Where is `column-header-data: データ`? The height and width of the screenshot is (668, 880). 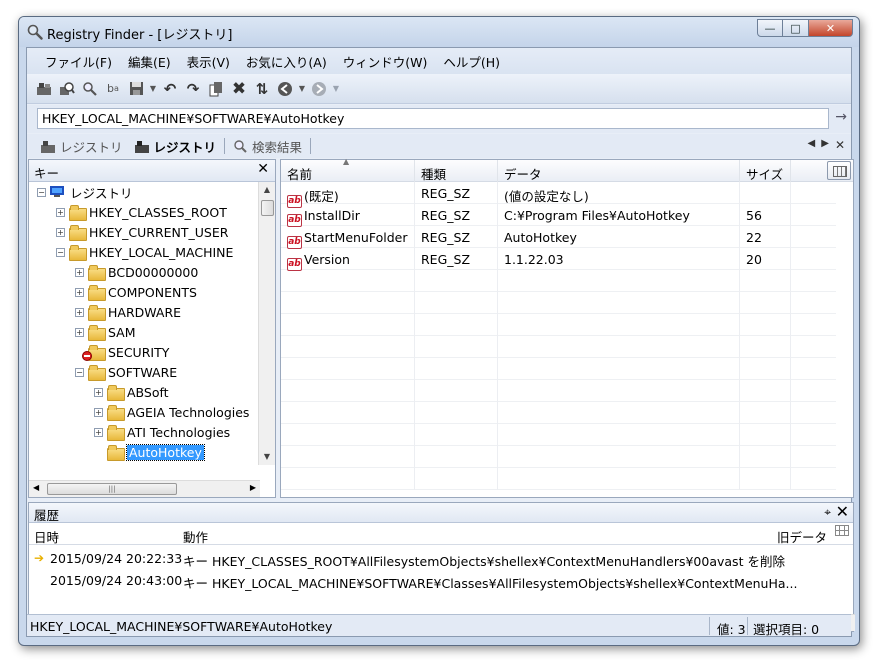 column-header-data: データ is located at coordinates (619, 171).